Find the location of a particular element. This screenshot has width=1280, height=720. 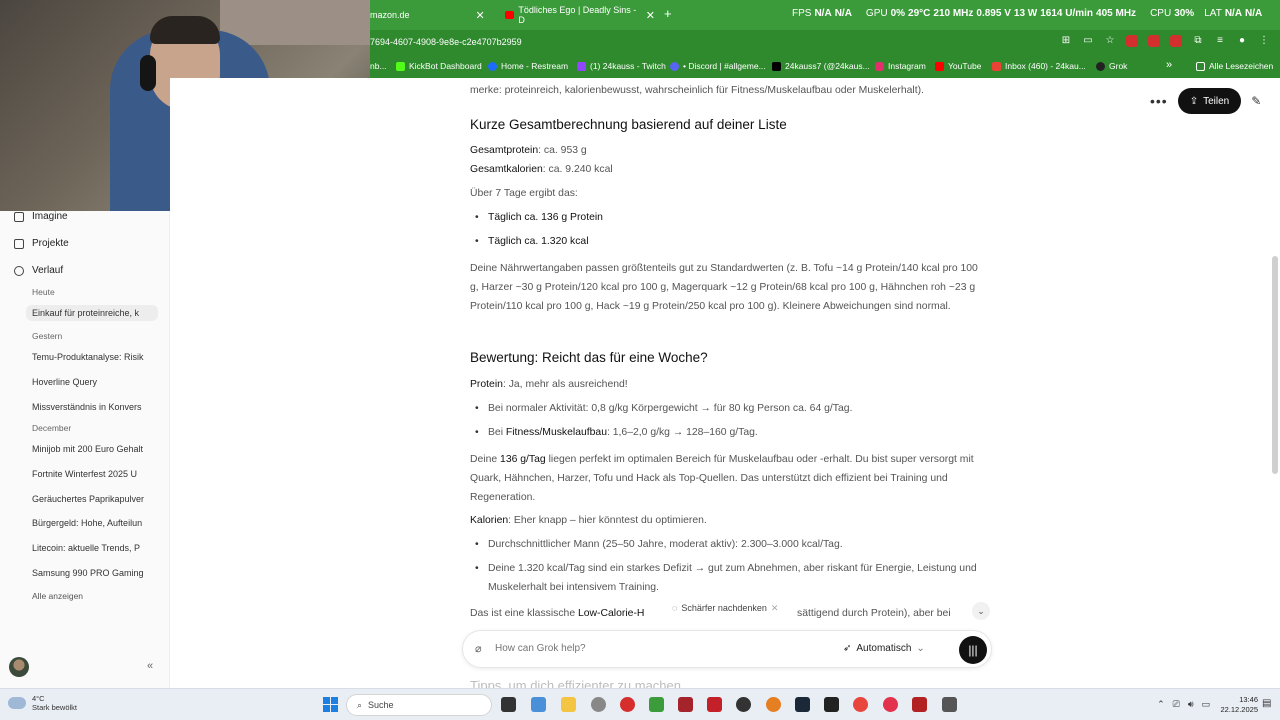

history-item: Fortnite Winterfest 2025 U is located at coordinates (92, 474).